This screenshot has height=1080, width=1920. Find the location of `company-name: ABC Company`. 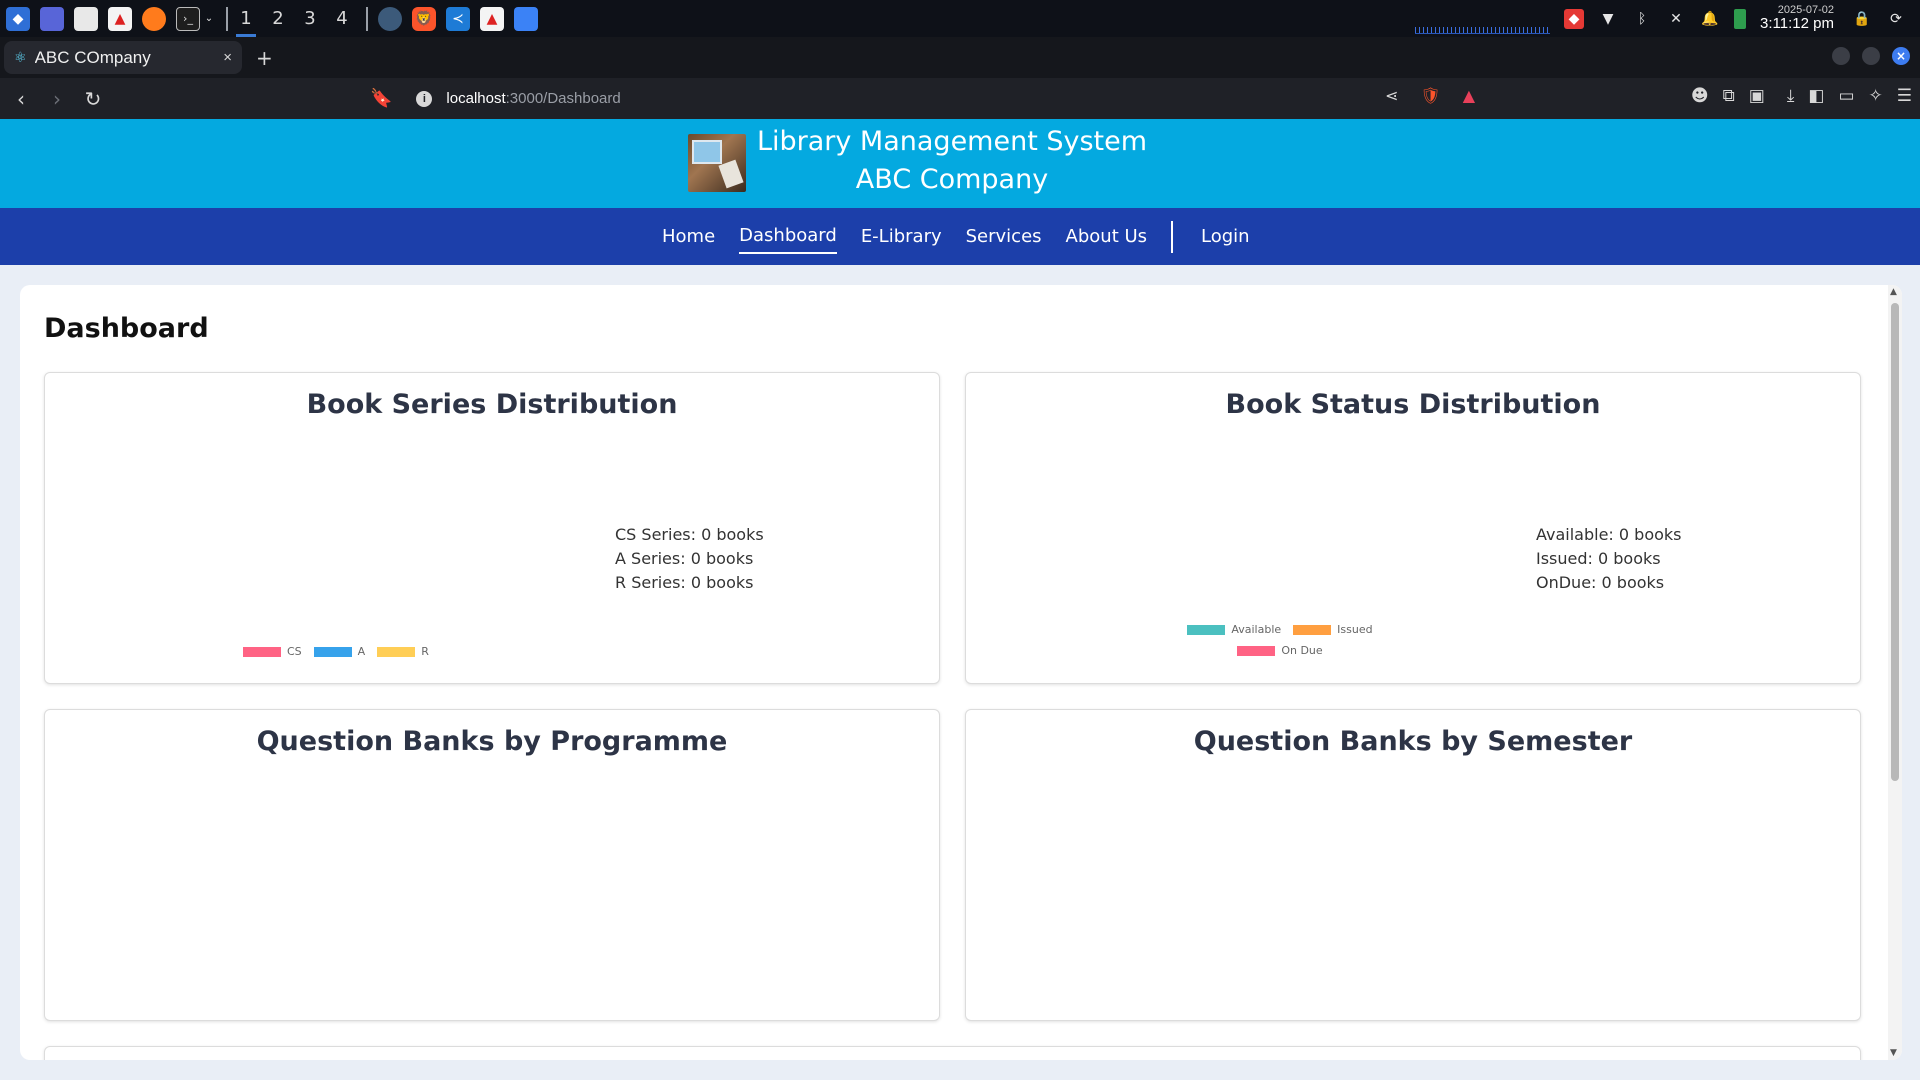

company-name: ABC Company is located at coordinates (952, 179).